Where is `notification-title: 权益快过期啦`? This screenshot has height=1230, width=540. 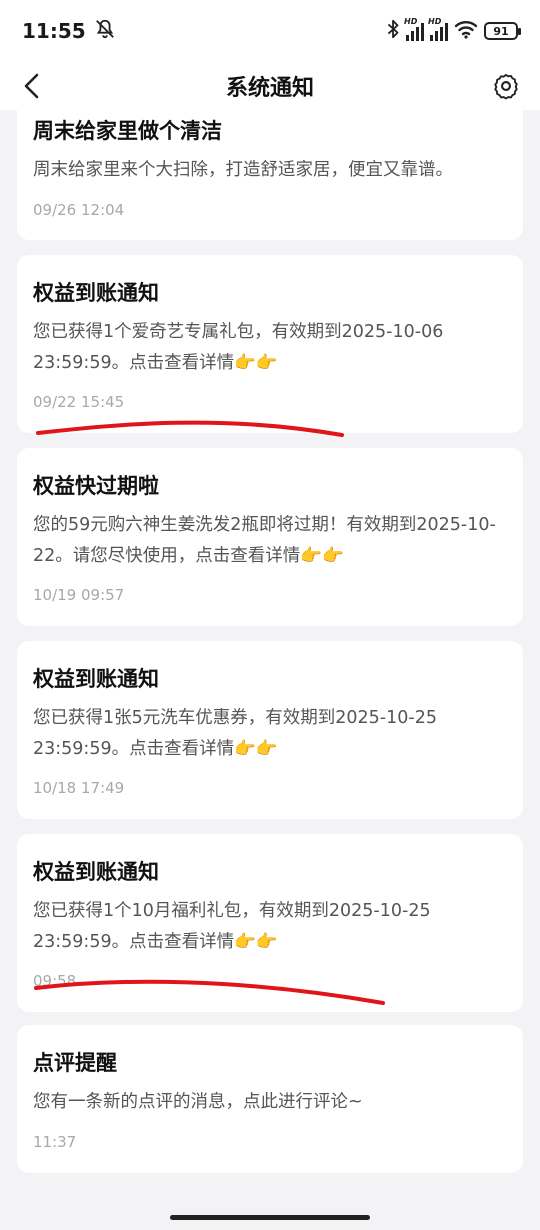
notification-title: 权益快过期啦 is located at coordinates (96, 486).